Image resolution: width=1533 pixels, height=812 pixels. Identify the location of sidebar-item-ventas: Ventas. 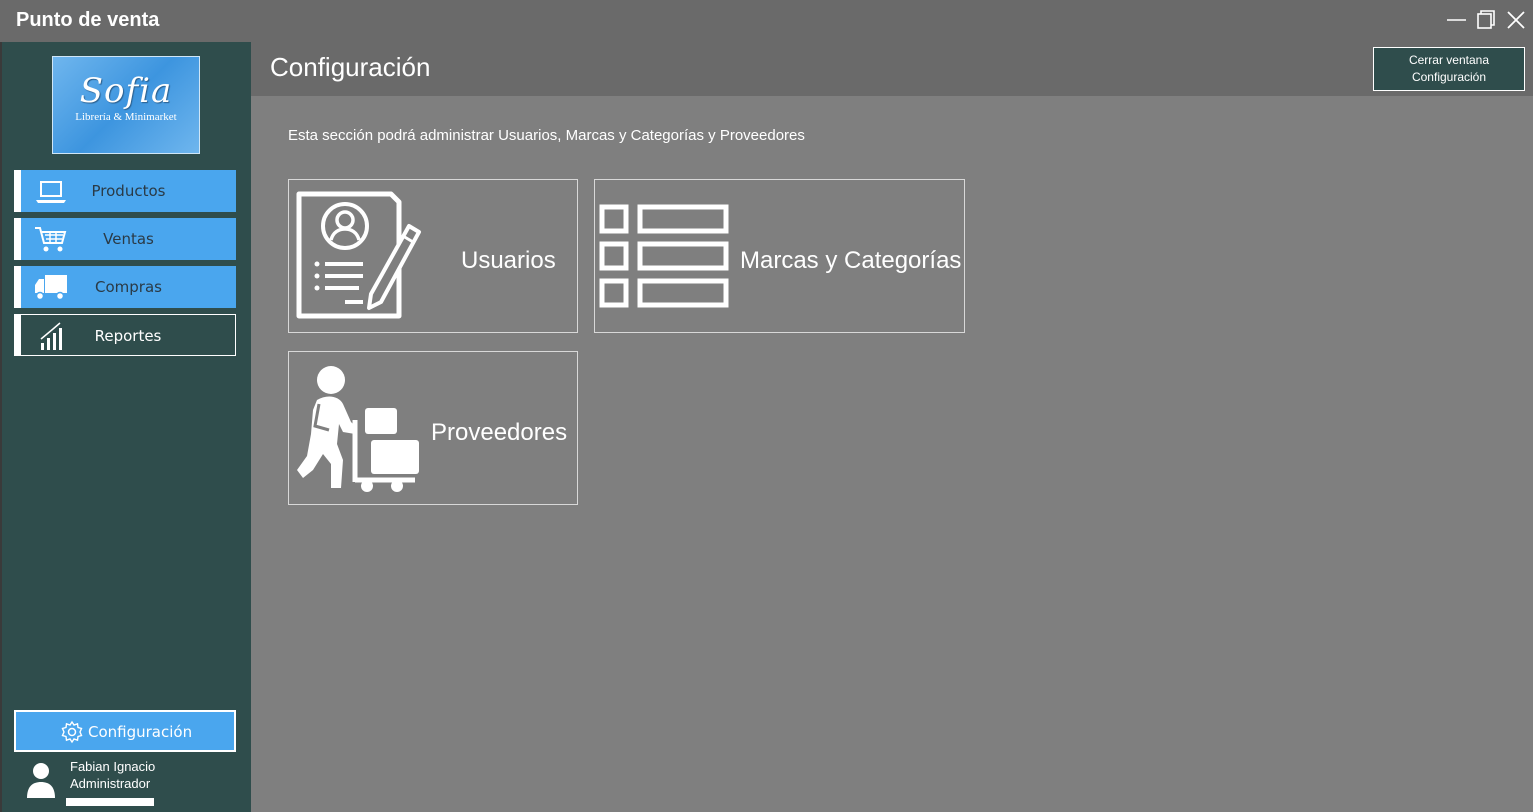
(125, 239).